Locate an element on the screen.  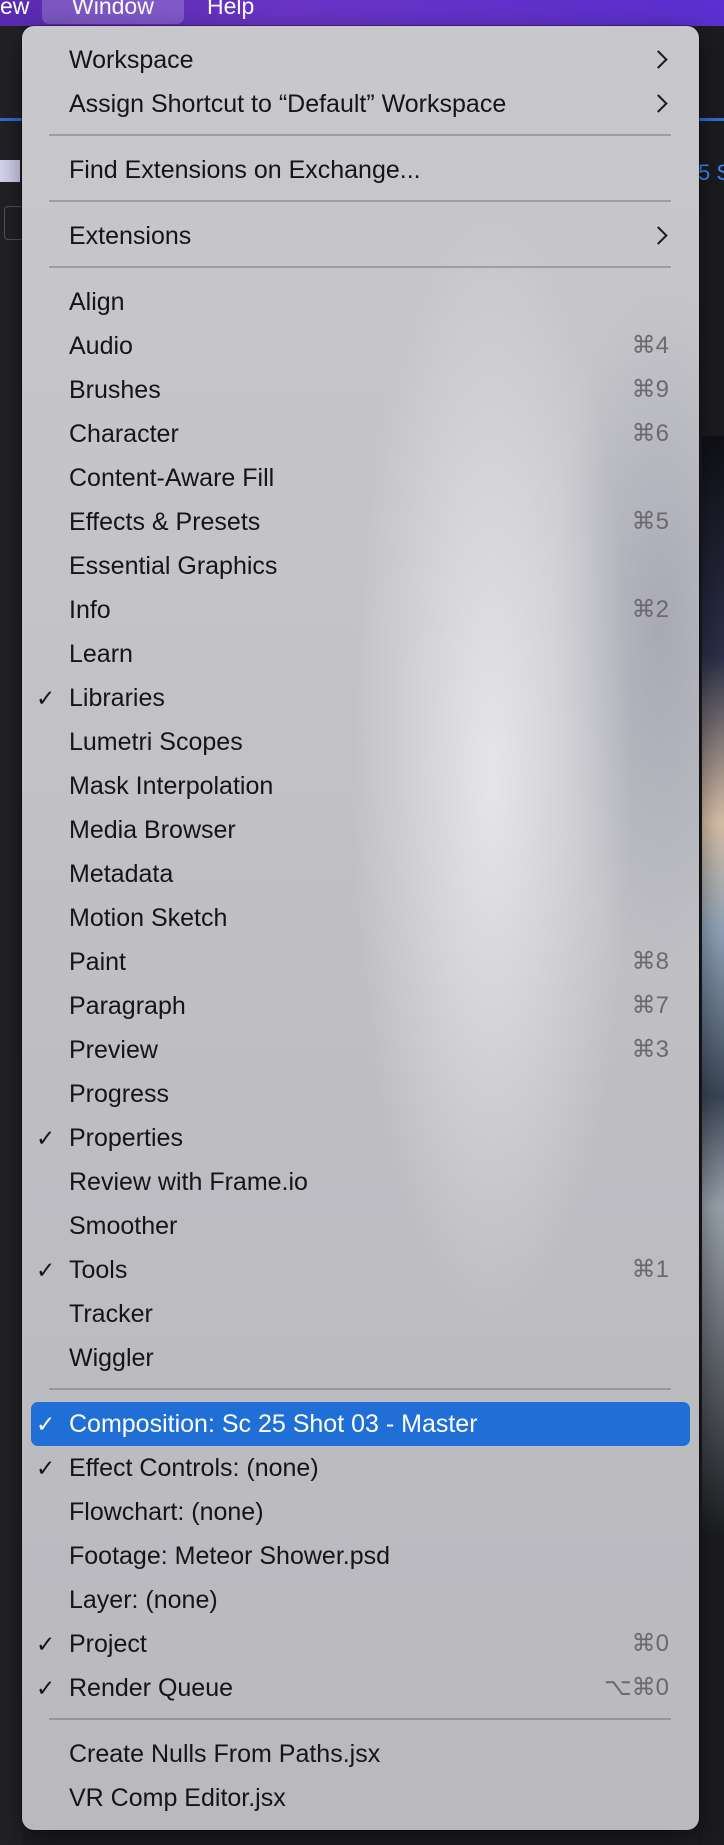
menu-item-footage: Footage: Meteor Shower.psd is located at coordinates (360, 1556).